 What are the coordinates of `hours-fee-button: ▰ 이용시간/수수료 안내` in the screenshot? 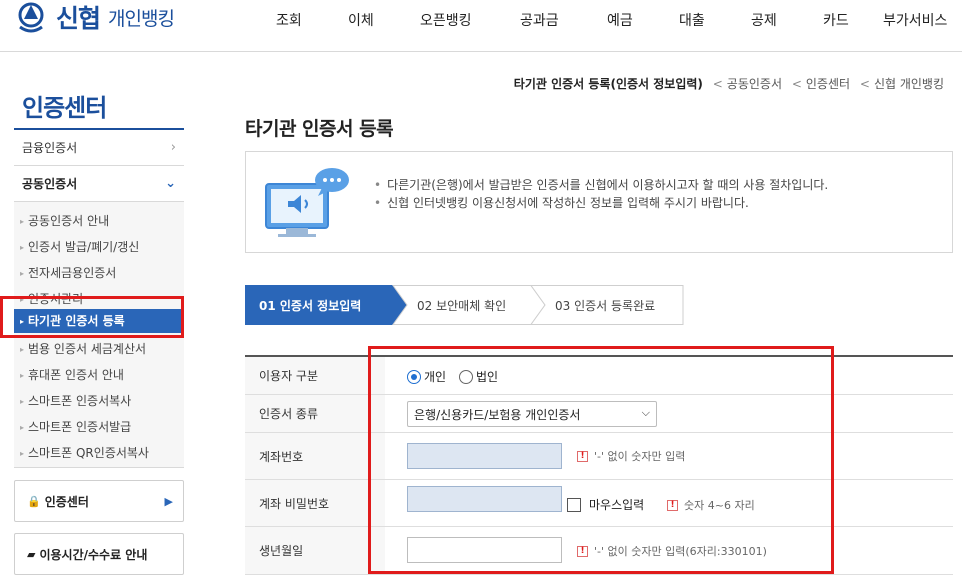 It's located at (99, 554).